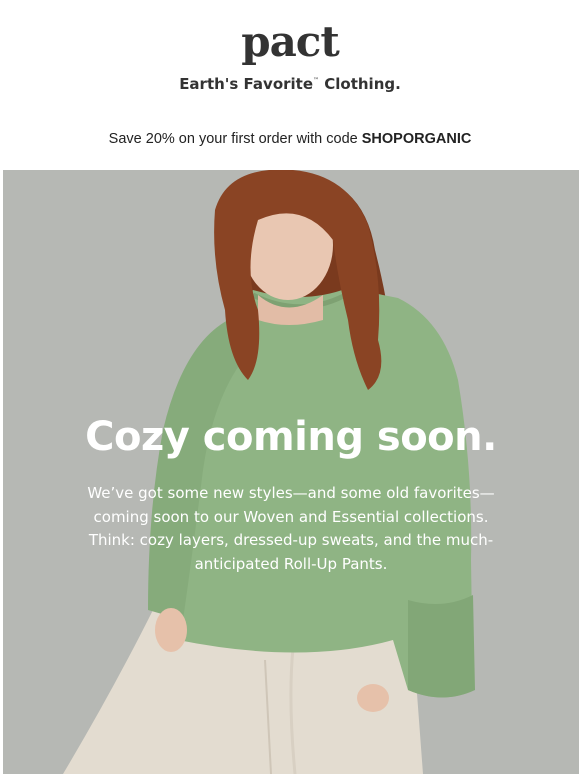  Describe the element at coordinates (416, 139) in the screenshot. I see `promo-code: SHOPORGANIC` at that location.